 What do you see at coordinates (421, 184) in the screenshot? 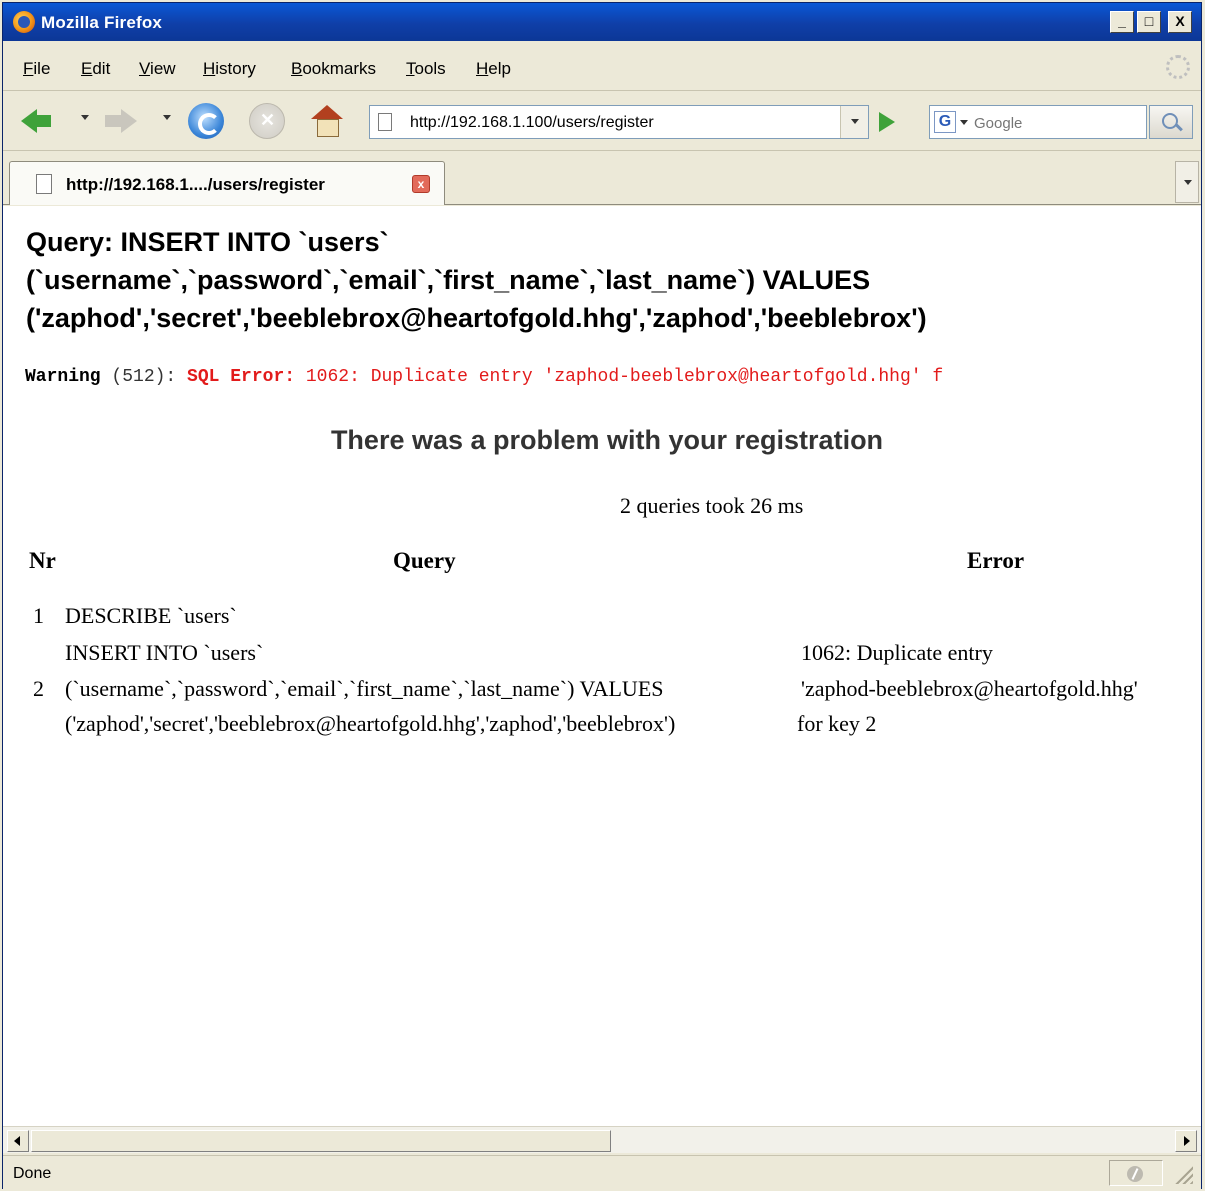
I see `close-tab-icon: x` at bounding box center [421, 184].